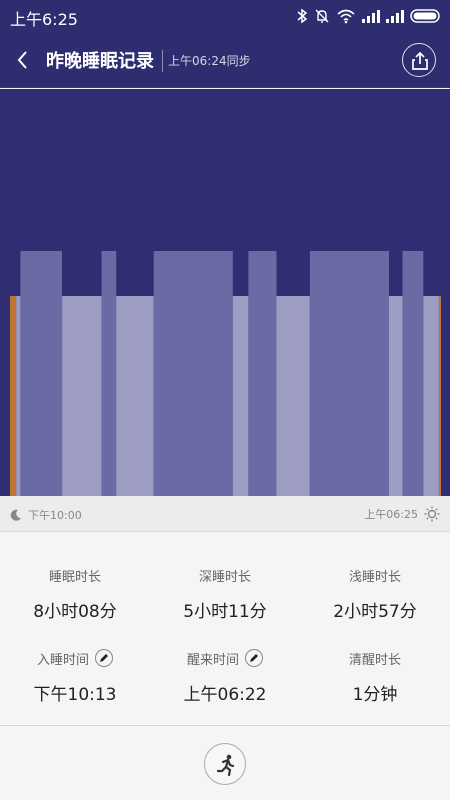  What do you see at coordinates (374, 660) in the screenshot?
I see `stat-label: 清醒时长` at bounding box center [374, 660].